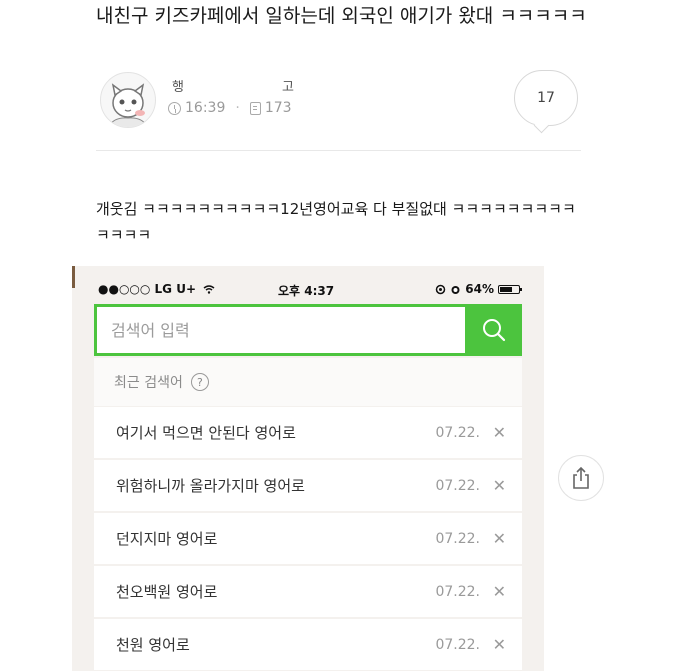  I want to click on share-icon, so click(581, 477).